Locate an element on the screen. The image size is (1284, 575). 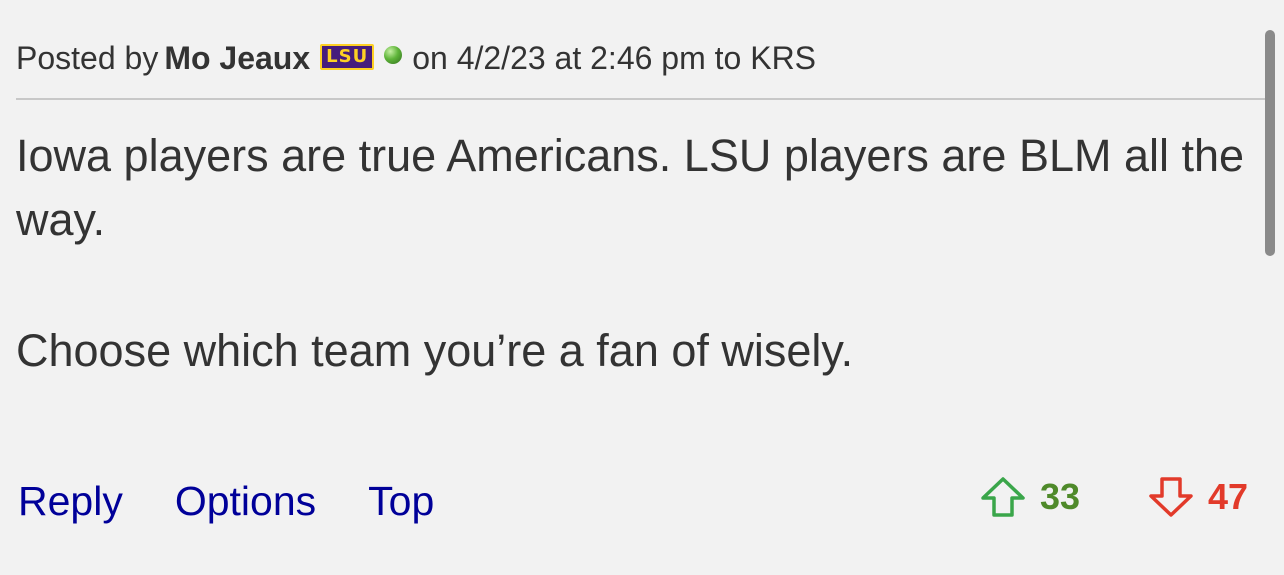
post-actions: Reply Options Top is located at coordinates (252, 501).